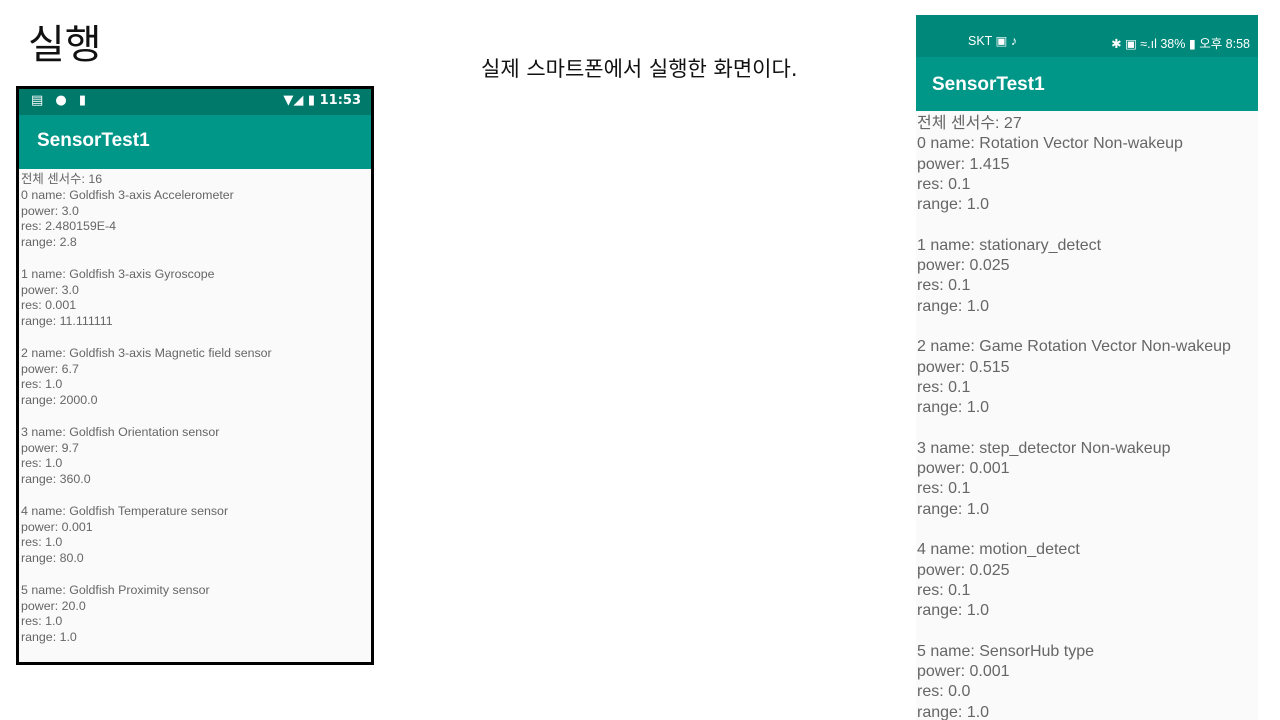  Describe the element at coordinates (998, 550) in the screenshot. I see `sensor-name: 4 name: motion_detect` at that location.